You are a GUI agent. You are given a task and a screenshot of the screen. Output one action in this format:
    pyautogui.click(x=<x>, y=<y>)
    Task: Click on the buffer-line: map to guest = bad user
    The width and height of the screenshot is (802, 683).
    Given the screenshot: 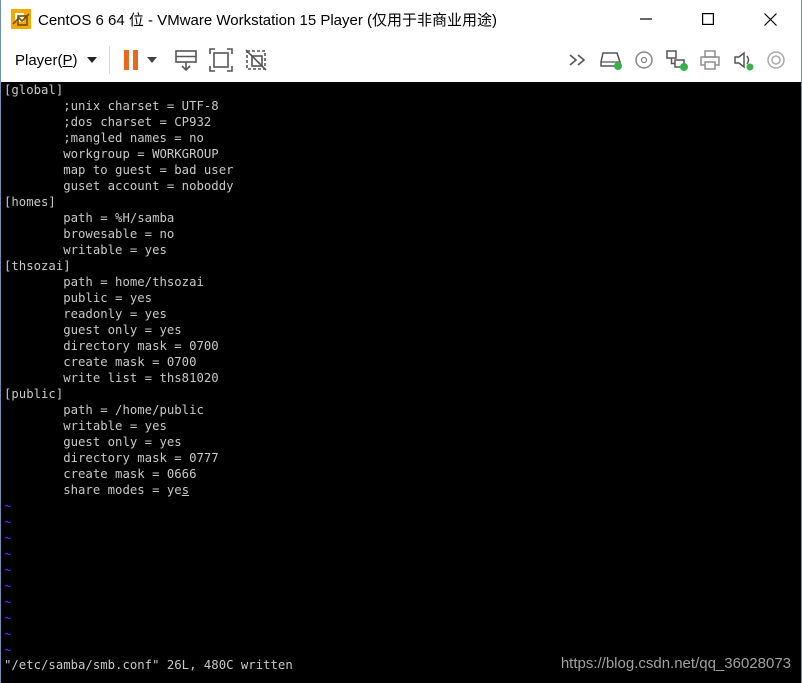 What is the action you would take?
    pyautogui.click(x=119, y=170)
    